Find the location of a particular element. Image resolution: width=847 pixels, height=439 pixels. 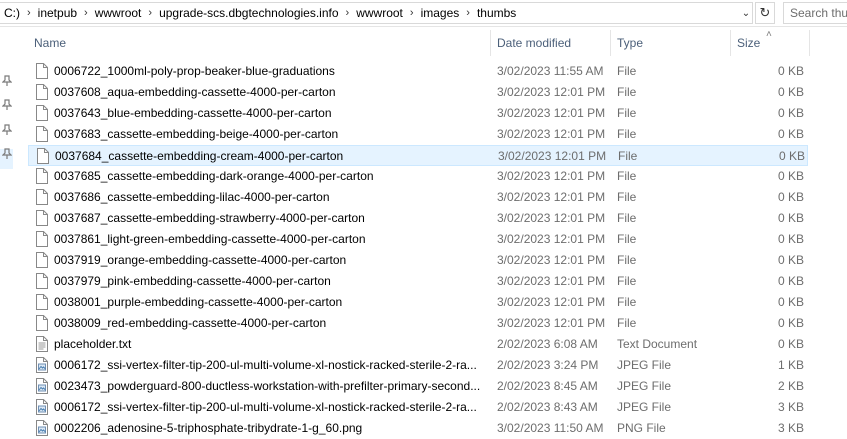

file-type: PNG File is located at coordinates (641, 428).